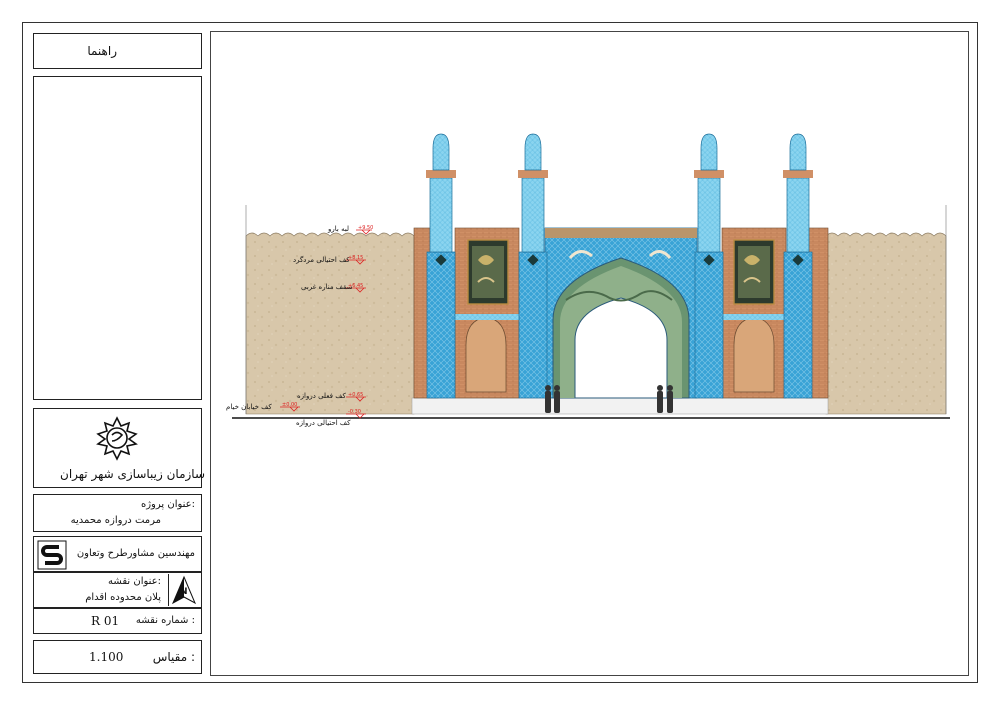 This screenshot has height=707, width=1000. What do you see at coordinates (117, 51) in the screenshot?
I see `guide-header: راهنما` at bounding box center [117, 51].